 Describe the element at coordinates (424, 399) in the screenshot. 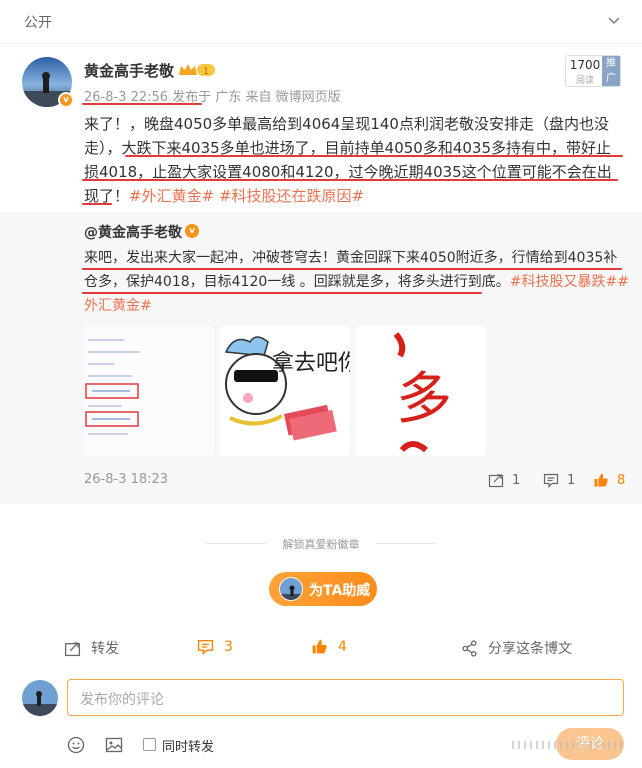

I see `calligraphy-text: 多` at that location.